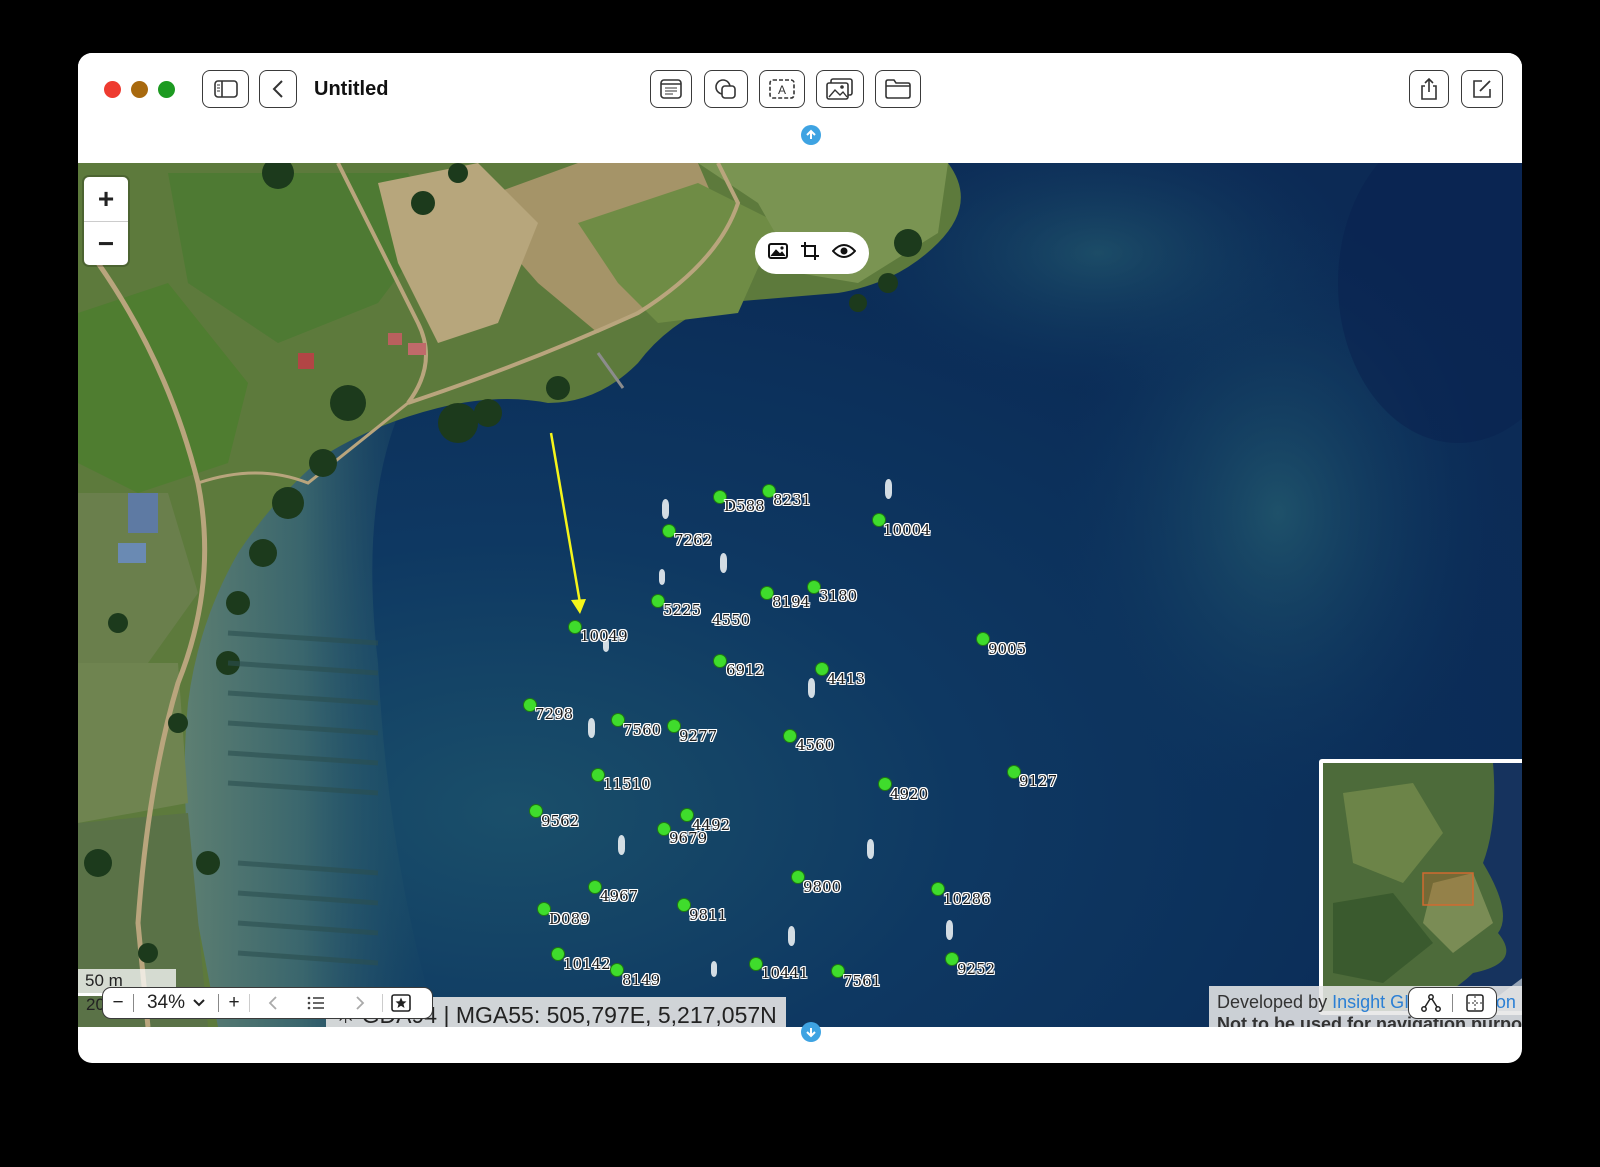  I want to click on folder-button, so click(898, 89).